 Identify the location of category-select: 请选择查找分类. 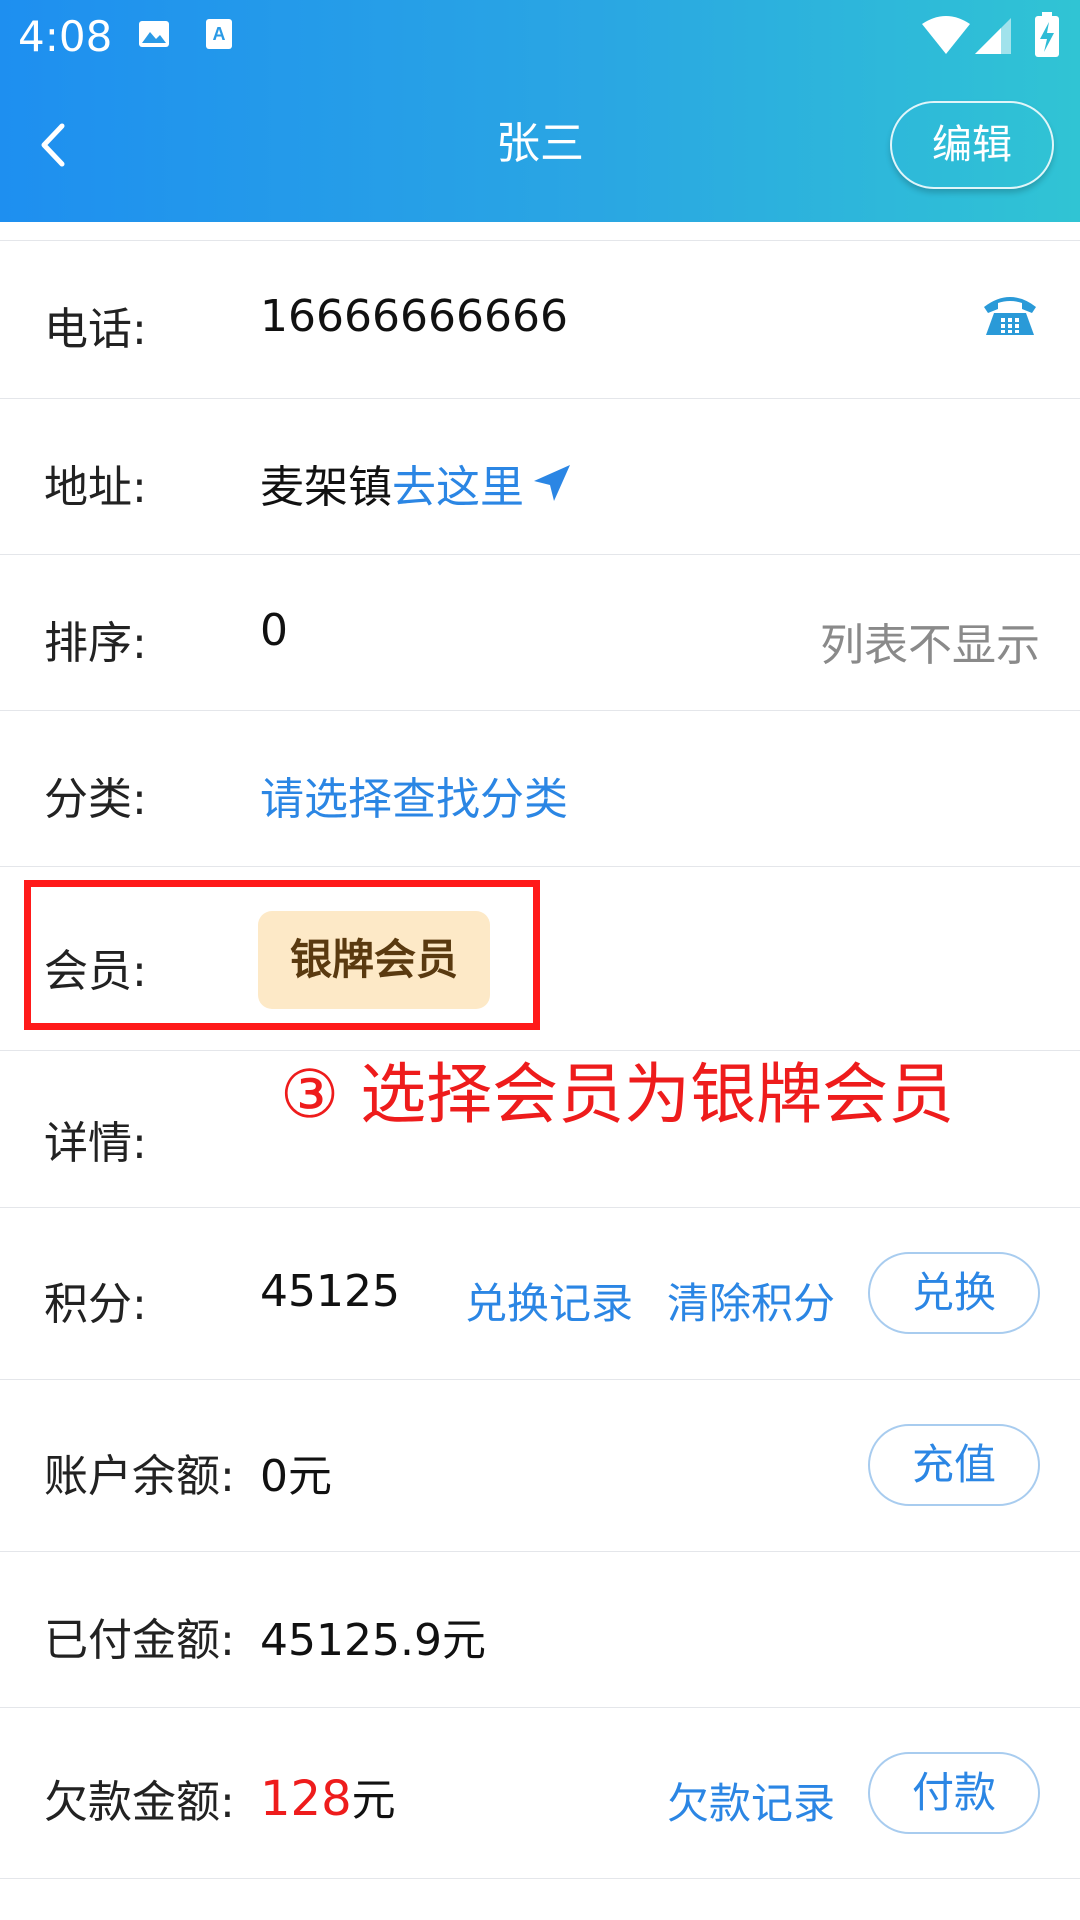
(414, 795).